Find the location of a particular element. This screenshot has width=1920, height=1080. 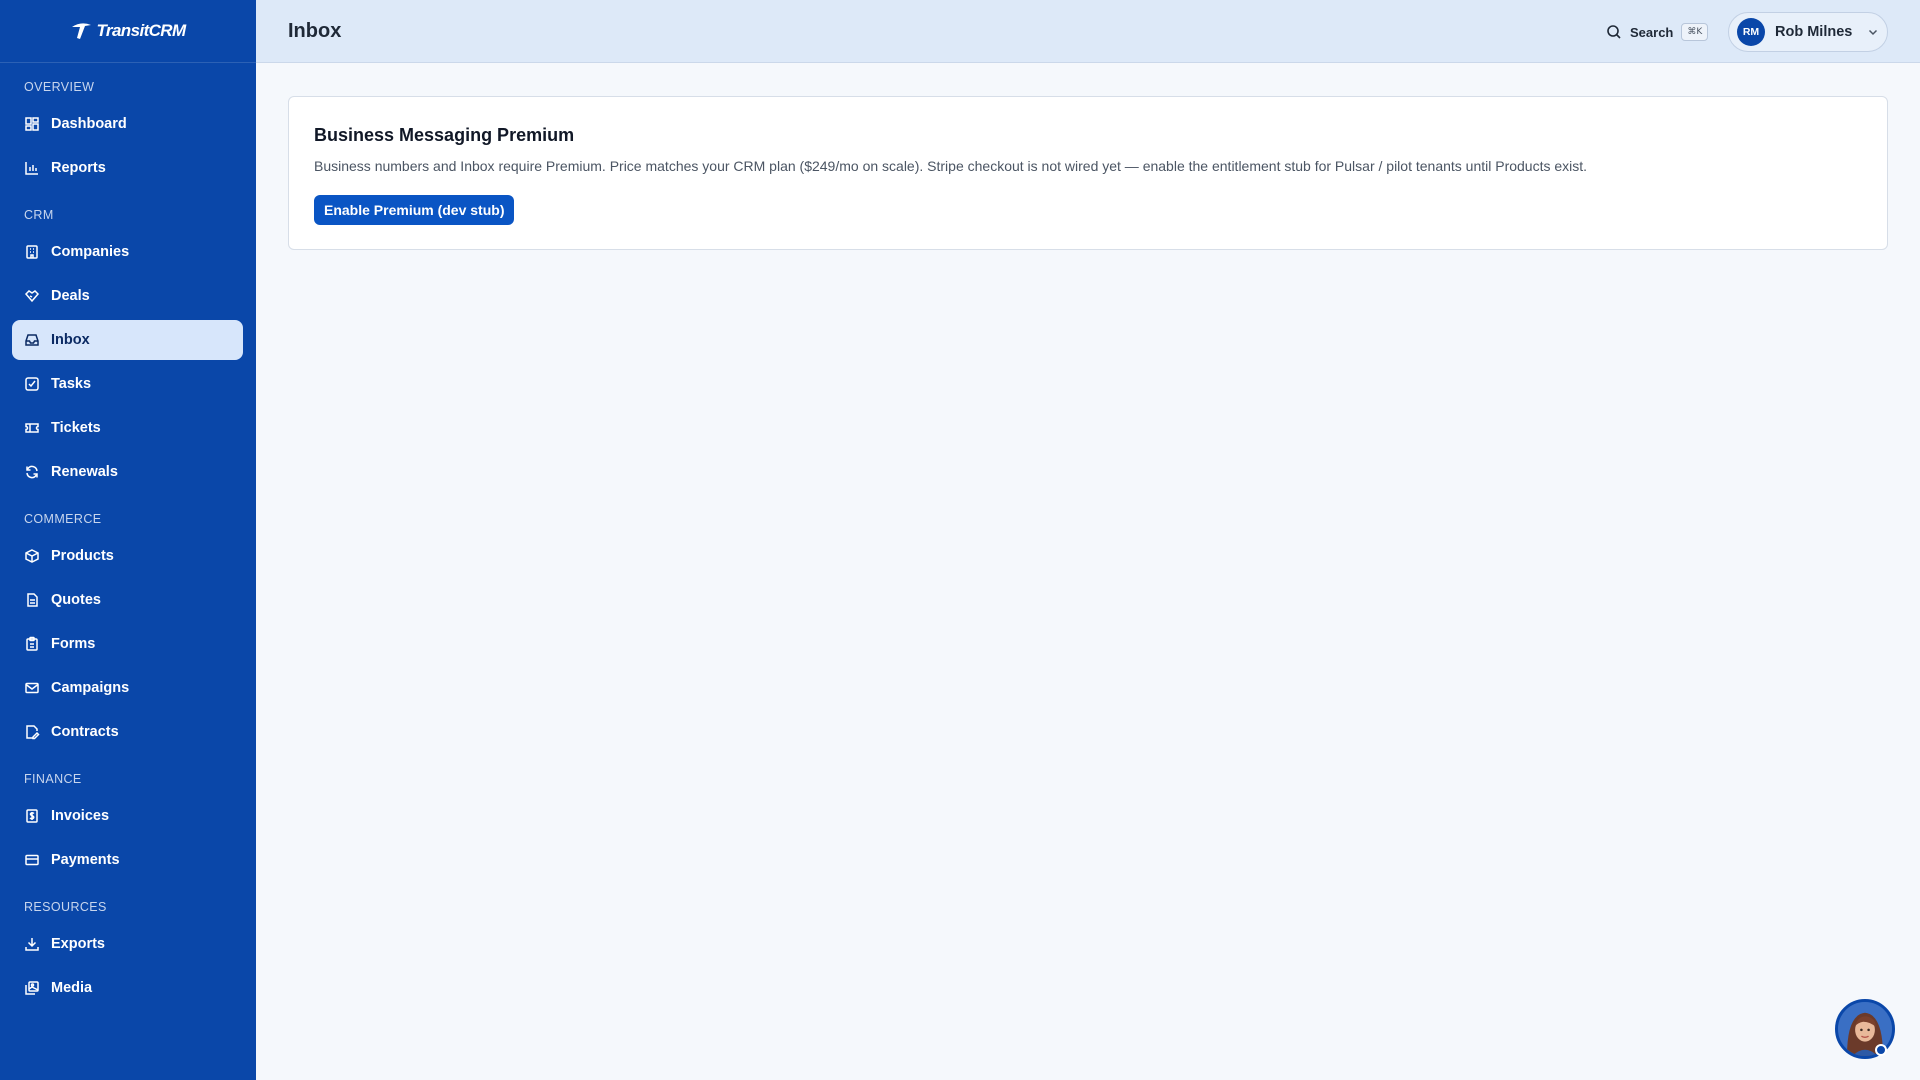

building-icon is located at coordinates (32, 252).